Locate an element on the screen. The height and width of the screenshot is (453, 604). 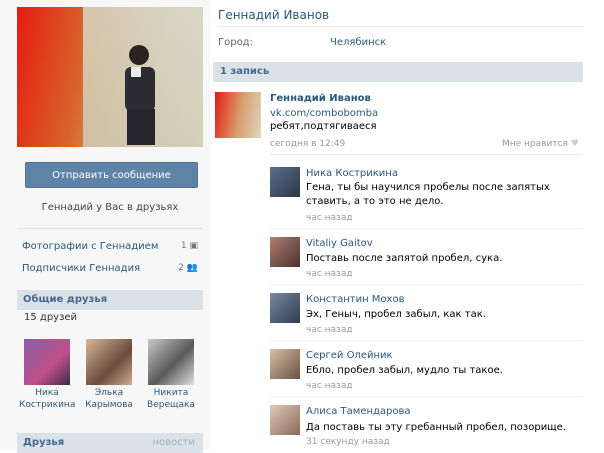
comment-author: Ника Кострикина is located at coordinates (352, 173).